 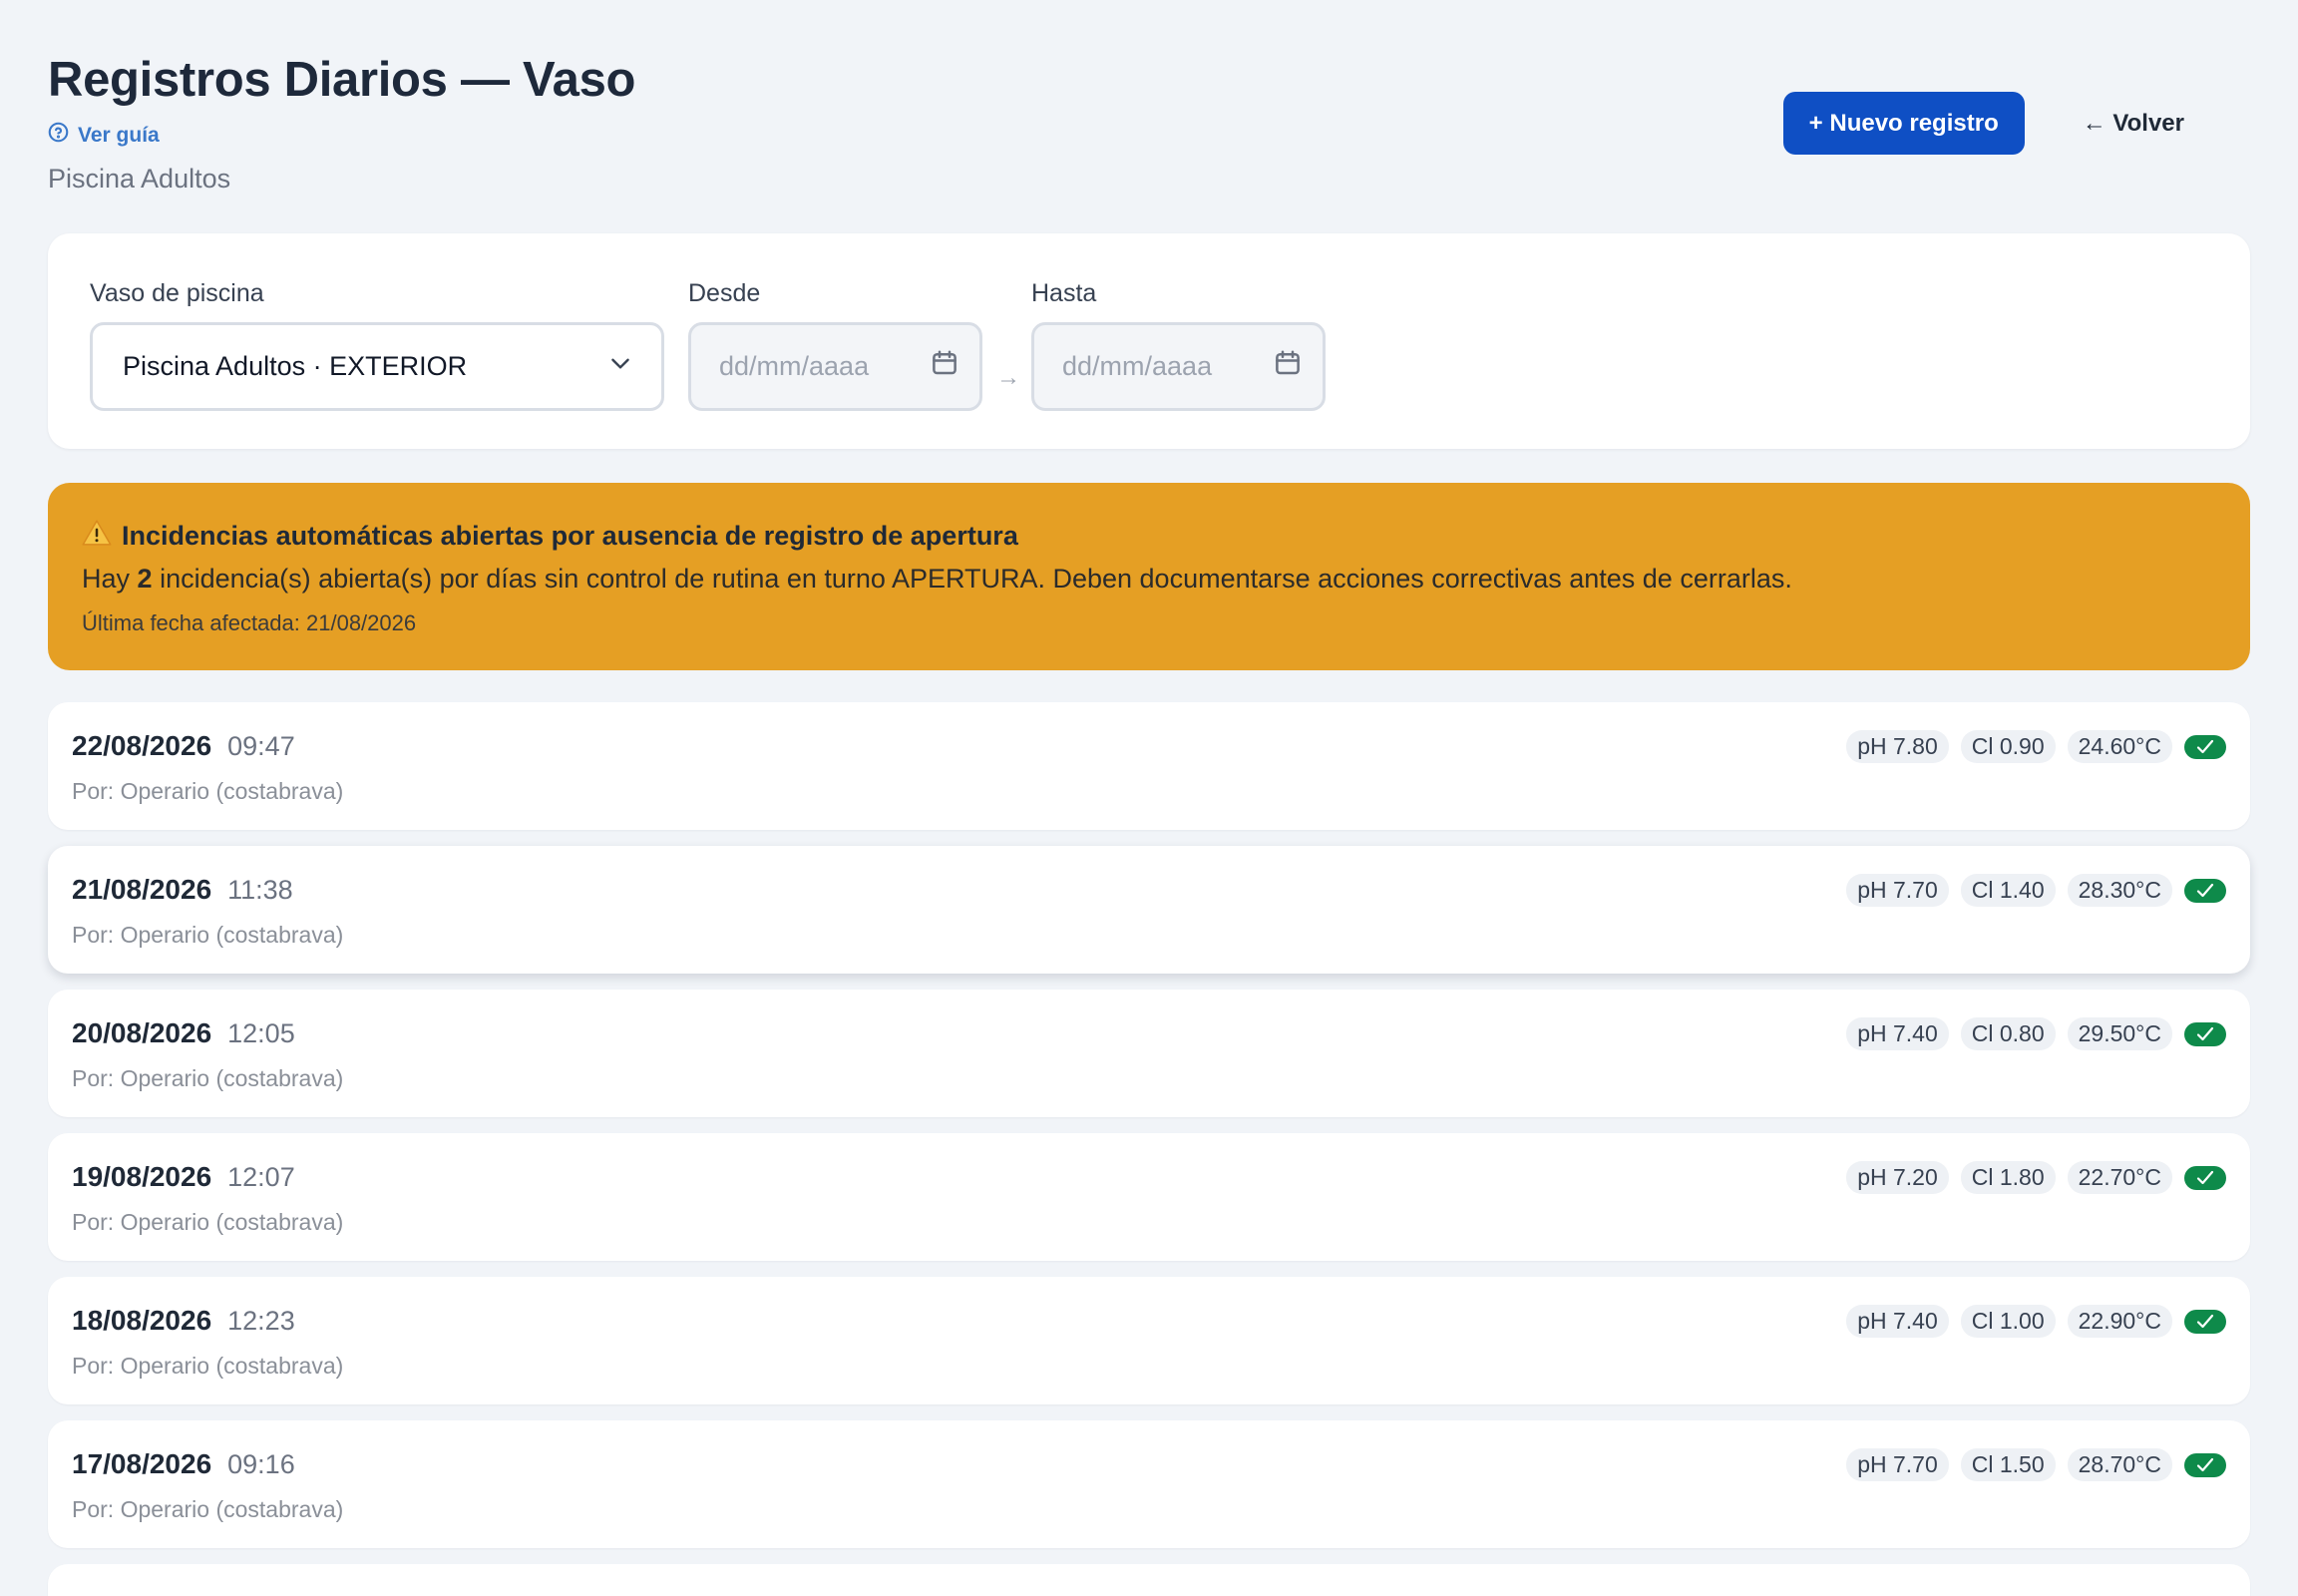 I want to click on from-label: Desde, so click(x=724, y=293).